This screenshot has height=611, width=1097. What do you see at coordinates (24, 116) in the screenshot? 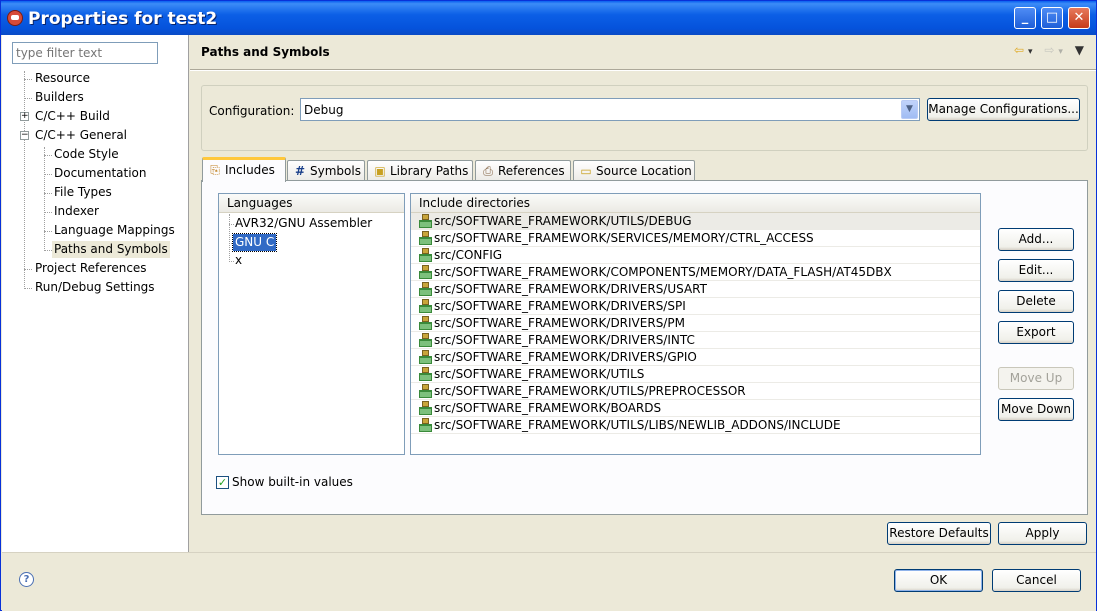
I see `expand-icon: +` at bounding box center [24, 116].